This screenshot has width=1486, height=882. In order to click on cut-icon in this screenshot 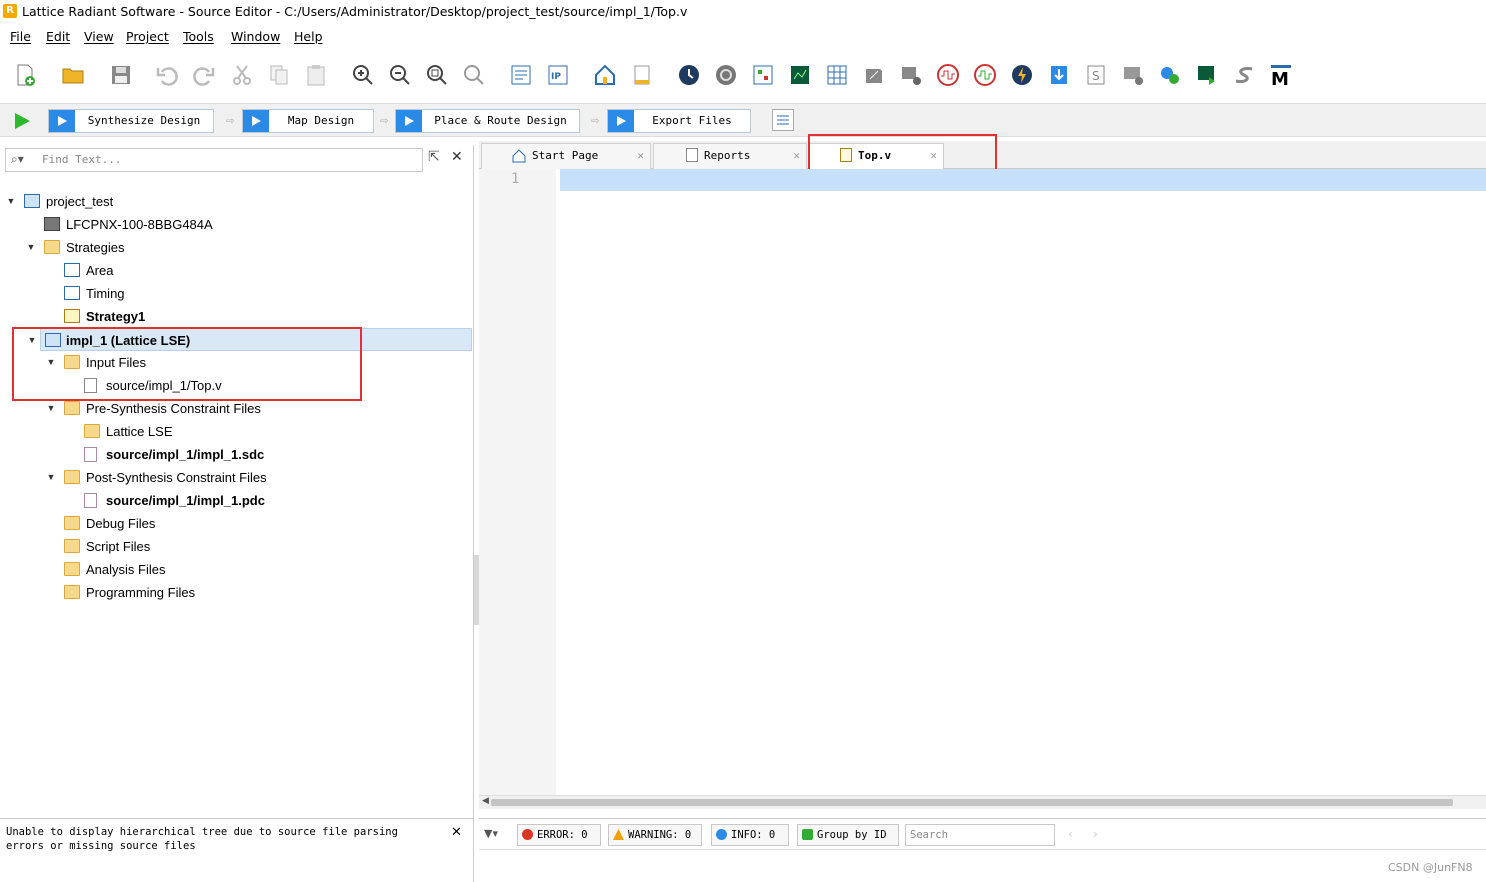, I will do `click(242, 75)`.